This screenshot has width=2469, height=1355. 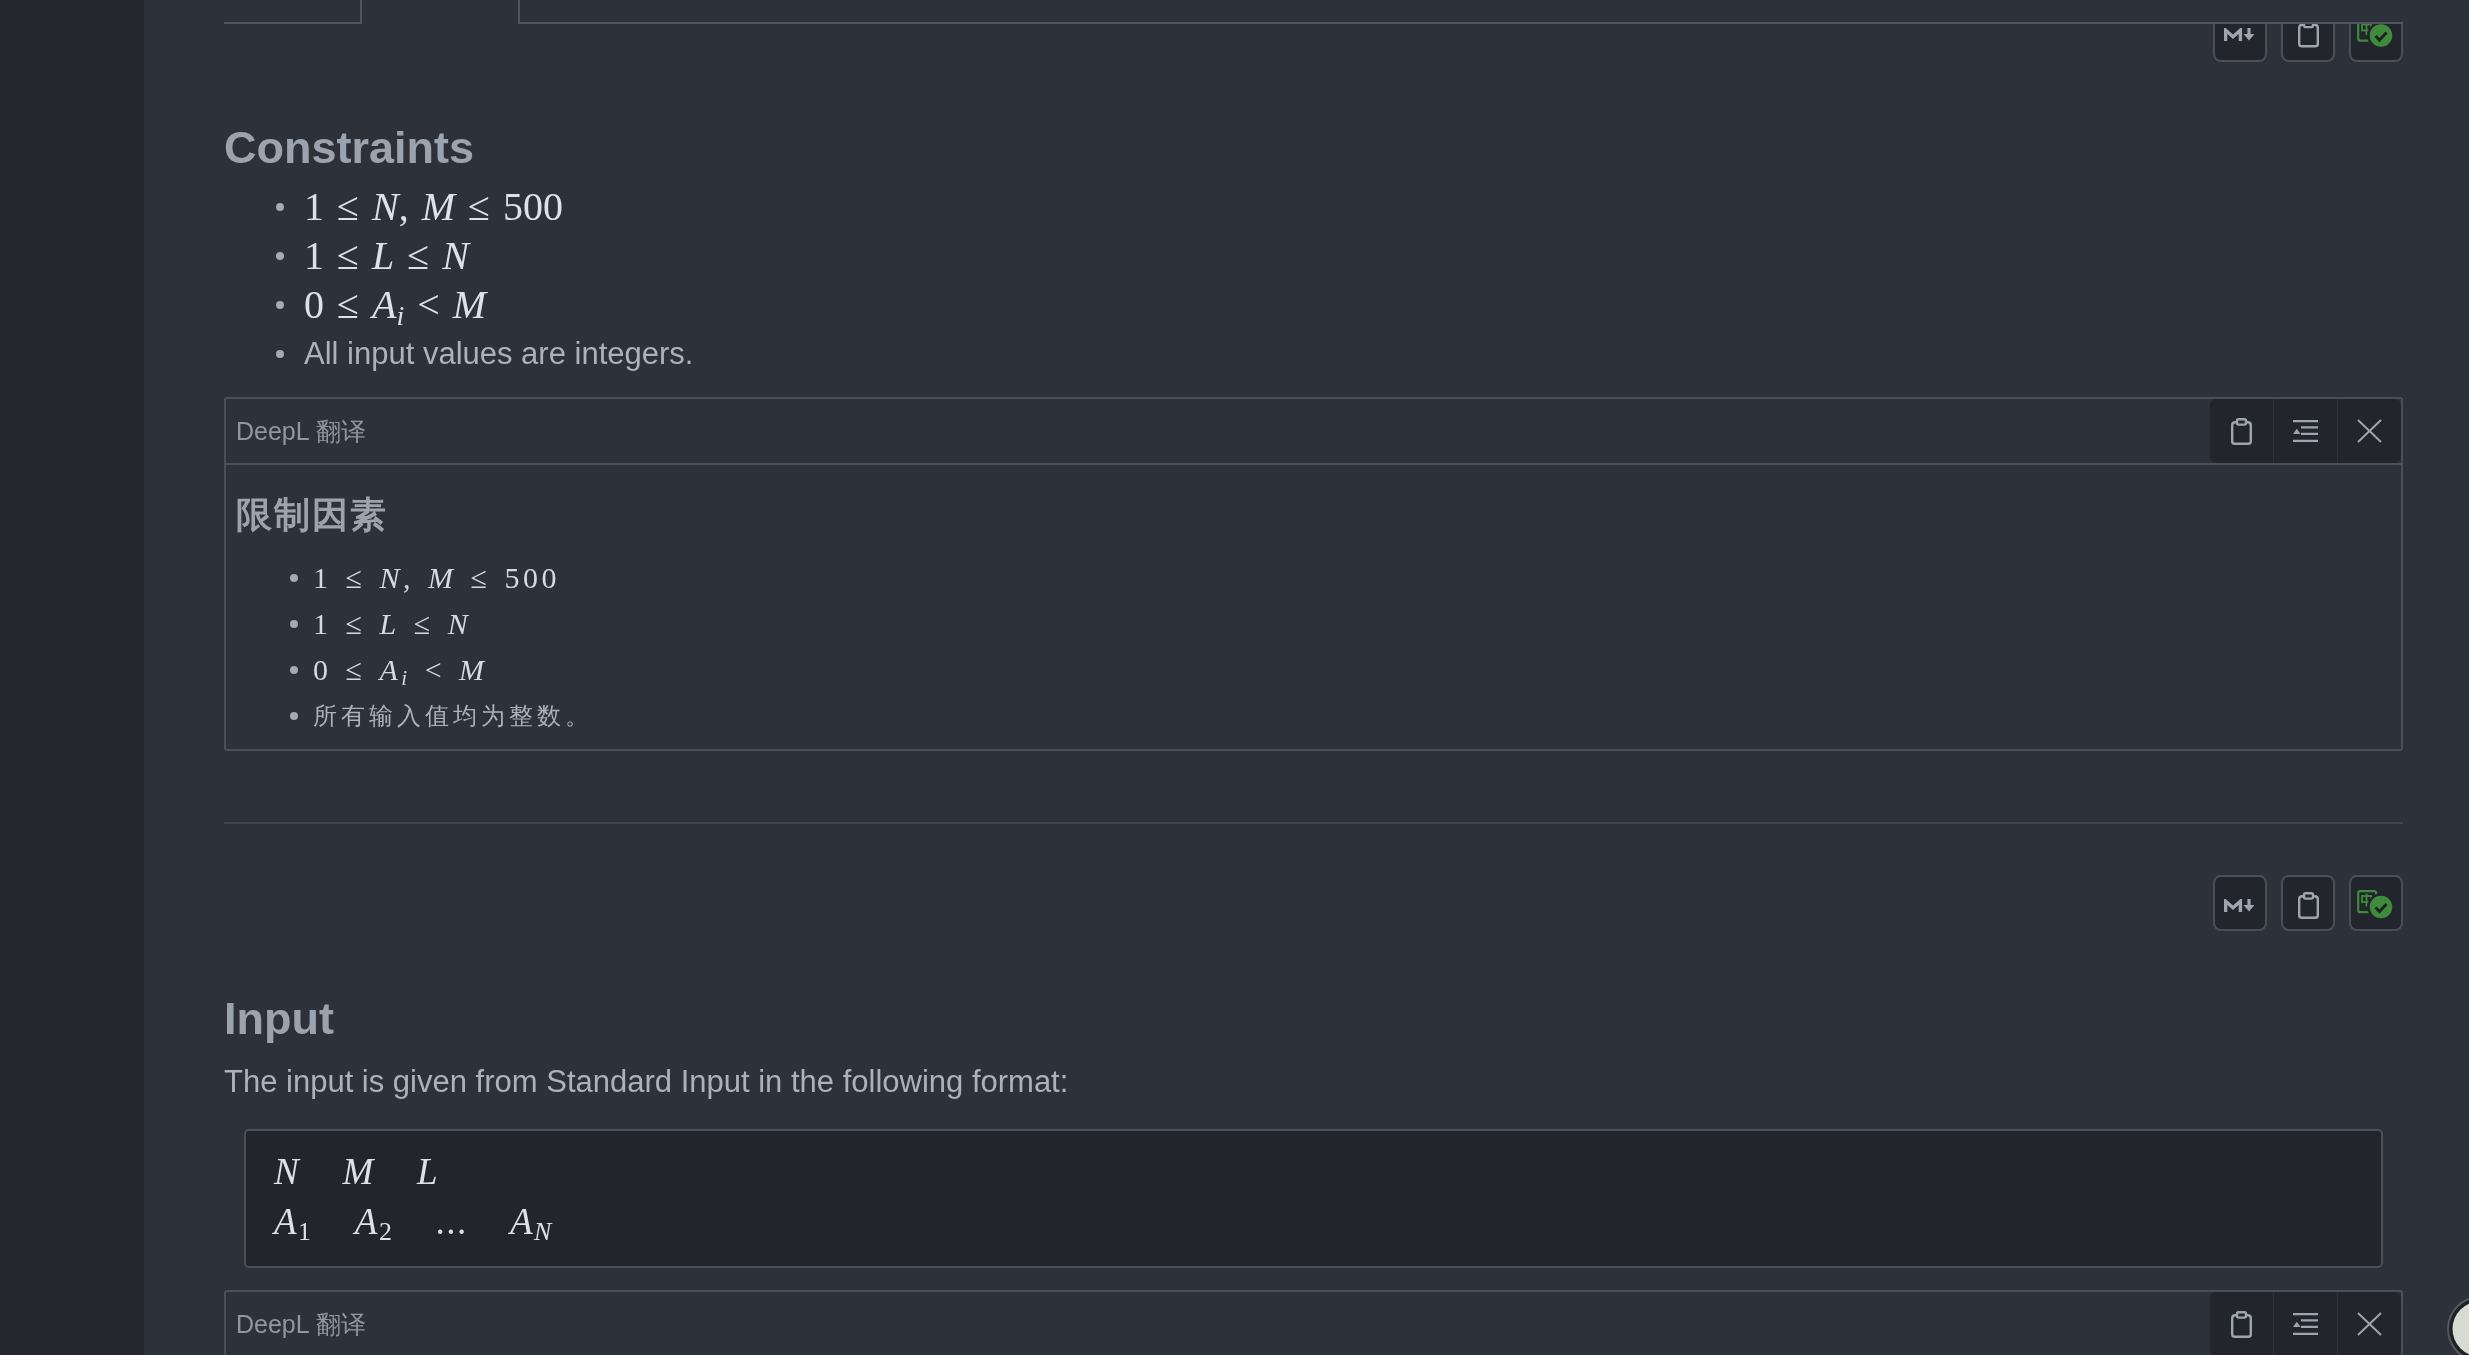 What do you see at coordinates (279, 1019) in the screenshot?
I see `section-heading: Input` at bounding box center [279, 1019].